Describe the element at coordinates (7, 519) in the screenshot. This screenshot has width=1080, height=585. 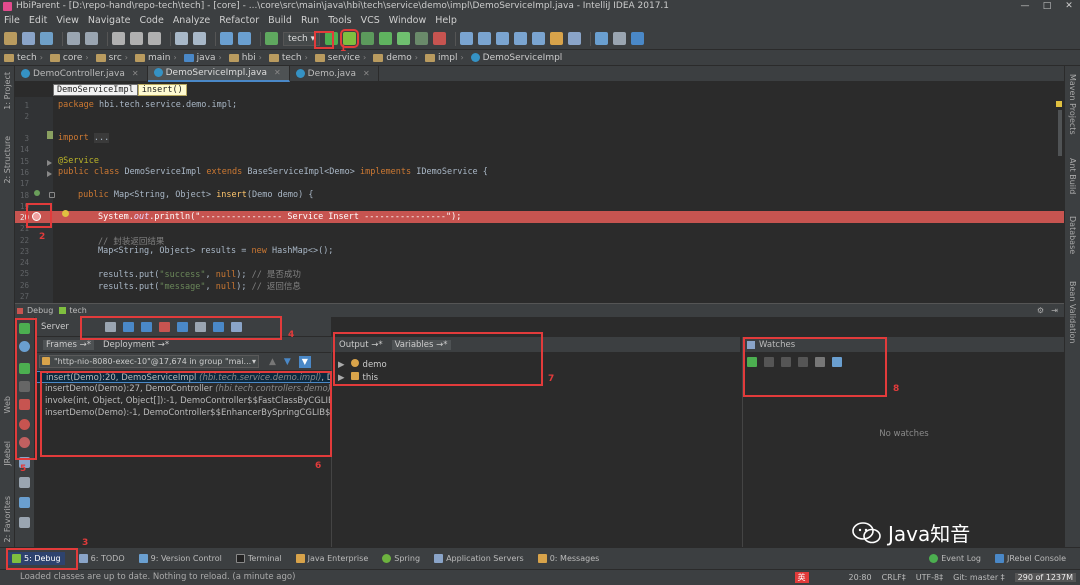
I see `favorites-tool-button: 2: Favorites` at that location.